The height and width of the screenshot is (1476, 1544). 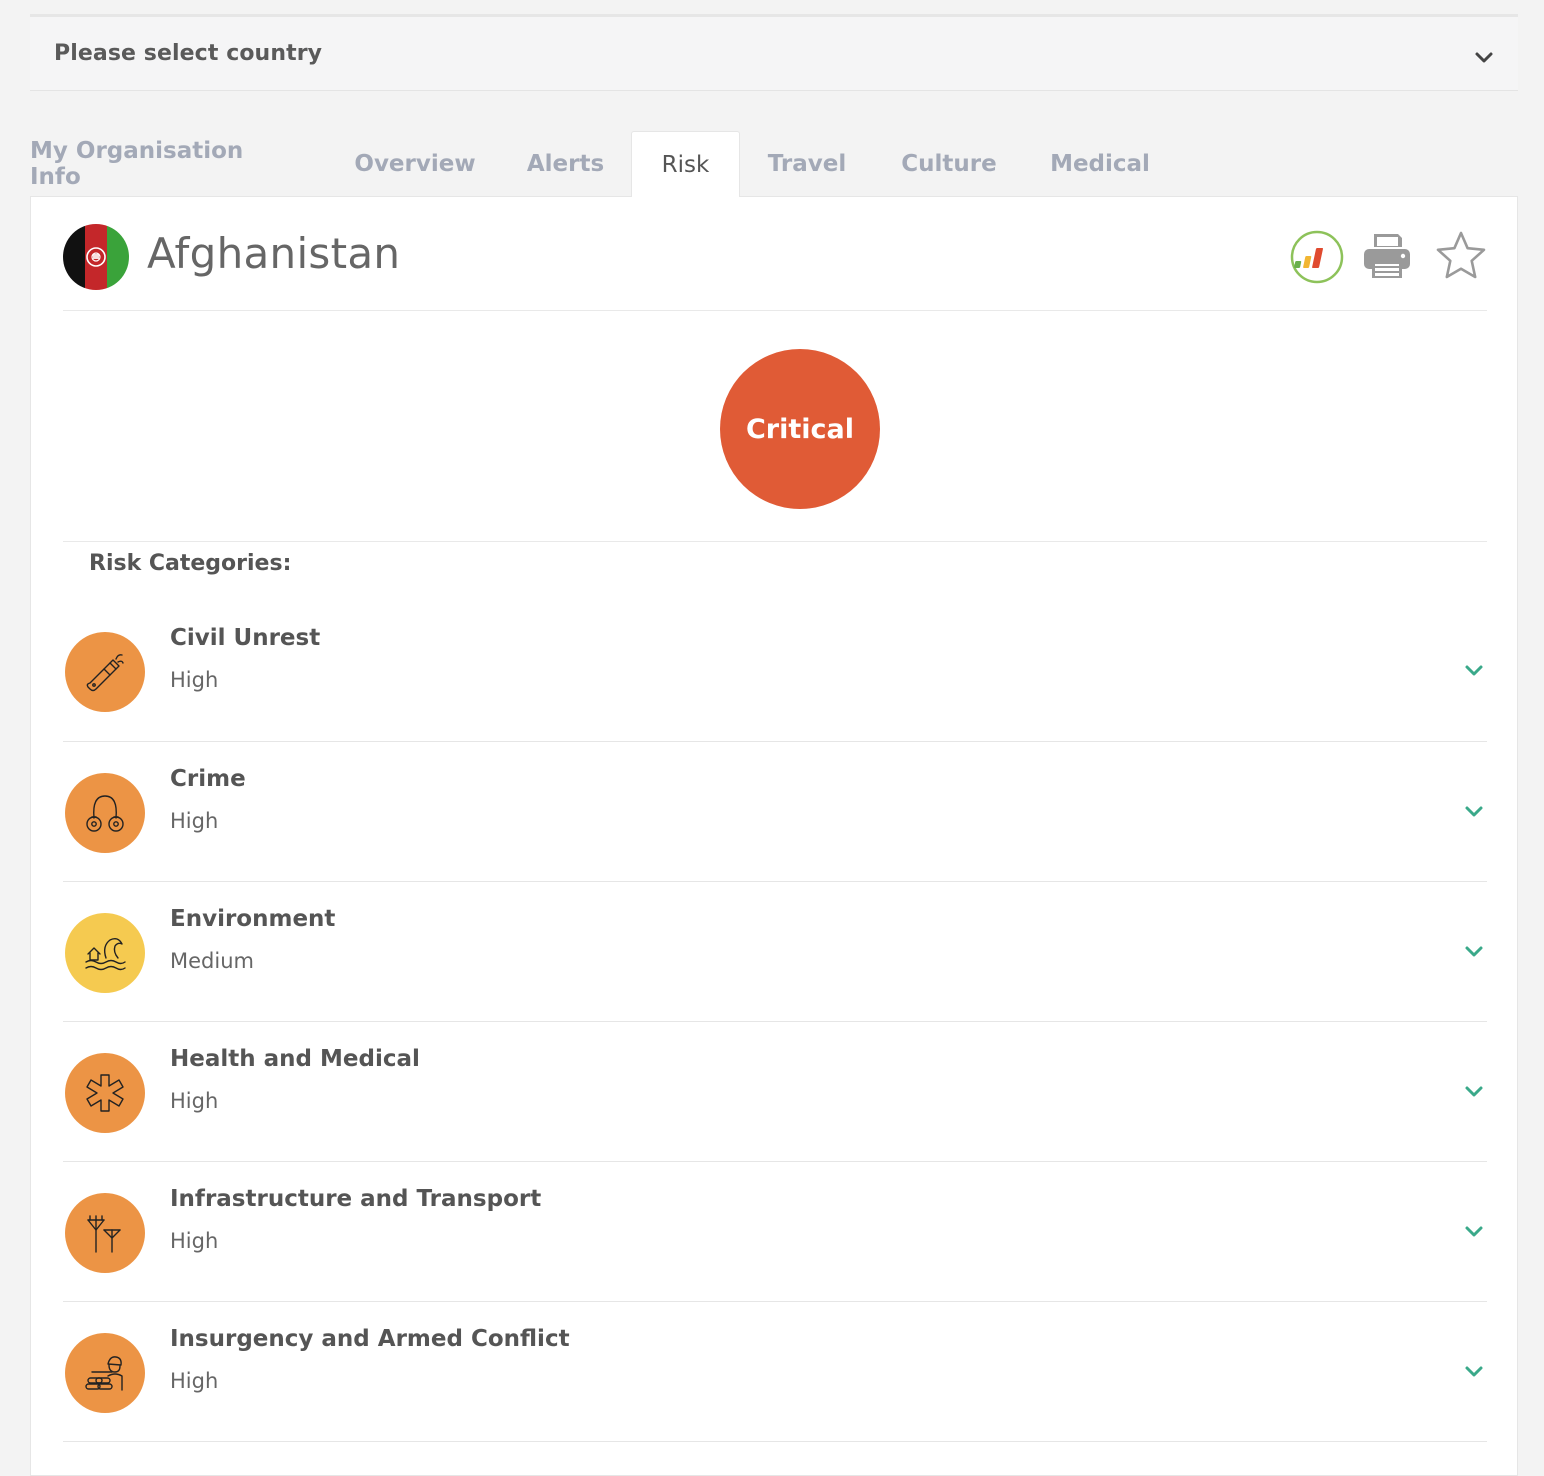 I want to click on category-name: Civil Unrest, so click(x=245, y=638).